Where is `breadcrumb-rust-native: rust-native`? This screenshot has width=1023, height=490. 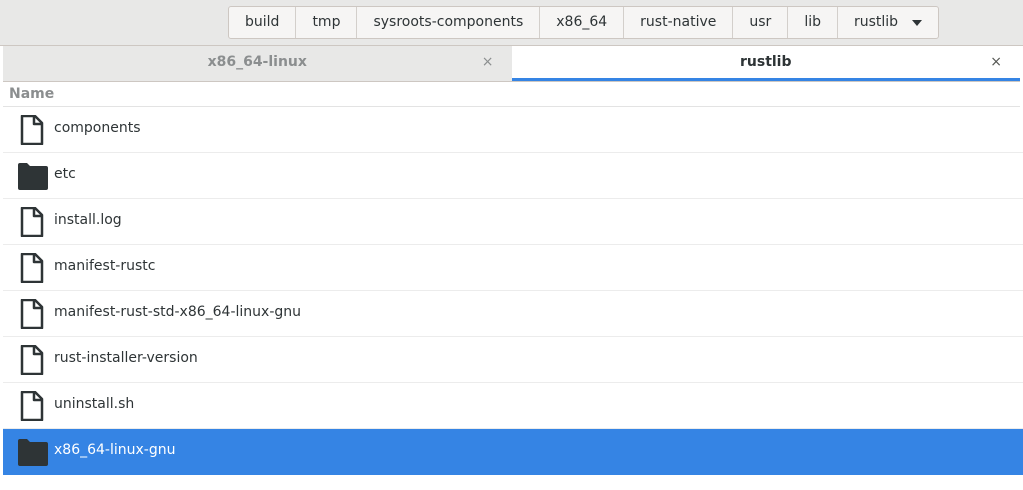
breadcrumb-rust-native: rust-native is located at coordinates (679, 22).